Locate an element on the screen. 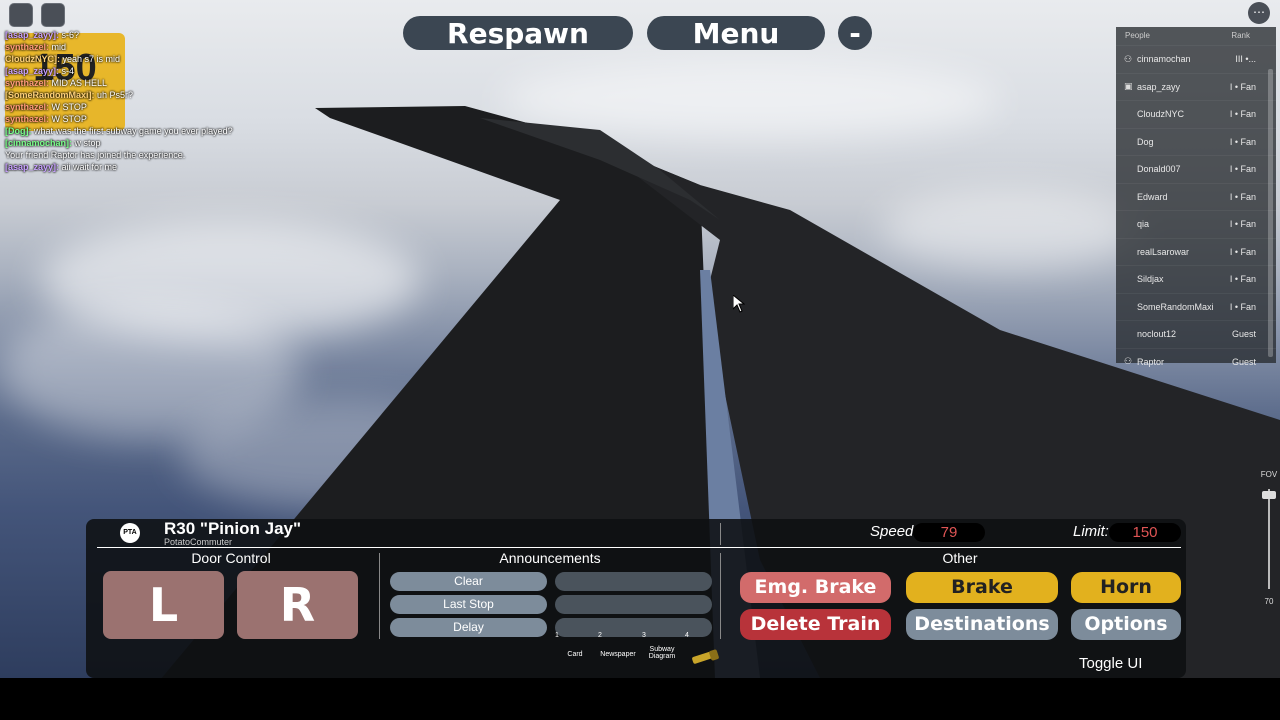  player-row: noclout12 Guest is located at coordinates (1196, 334).